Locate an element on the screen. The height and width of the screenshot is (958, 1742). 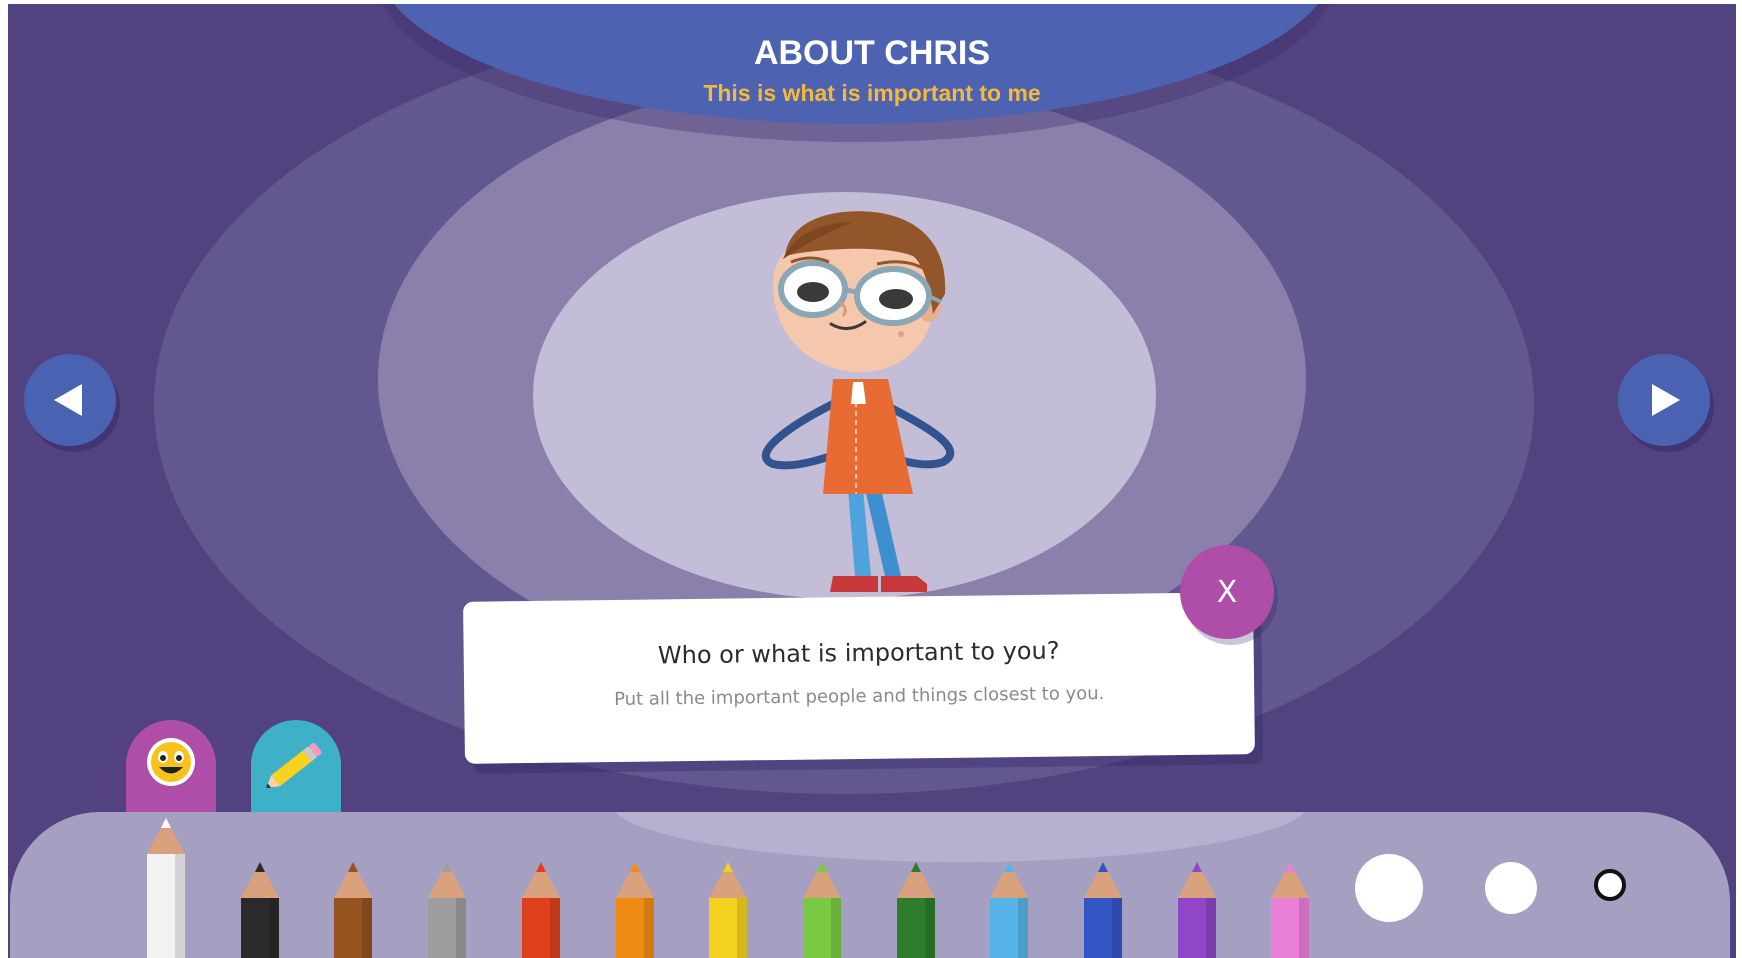
pencil-yellow is located at coordinates (728, 885).